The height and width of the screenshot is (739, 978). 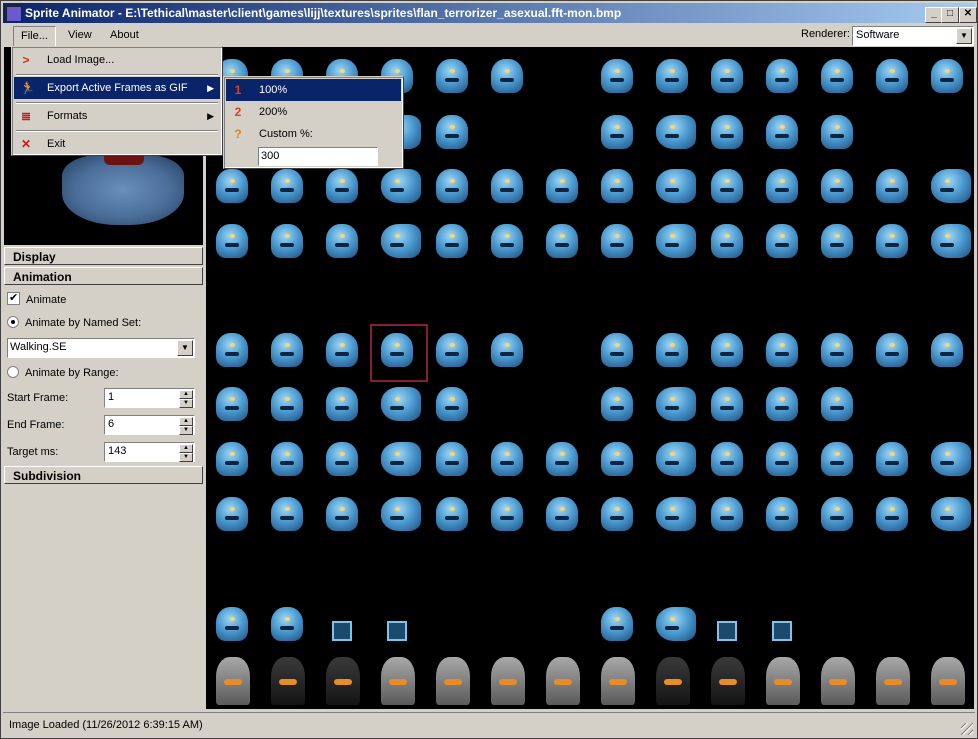 What do you see at coordinates (103, 475) in the screenshot?
I see `subdivision-header: Subdivision` at bounding box center [103, 475].